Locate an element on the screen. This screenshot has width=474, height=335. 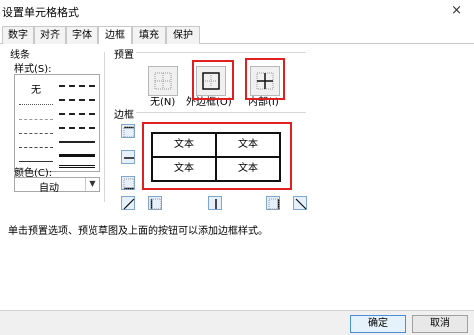
dialog-footer: 确定 取消 is located at coordinates (237, 322).